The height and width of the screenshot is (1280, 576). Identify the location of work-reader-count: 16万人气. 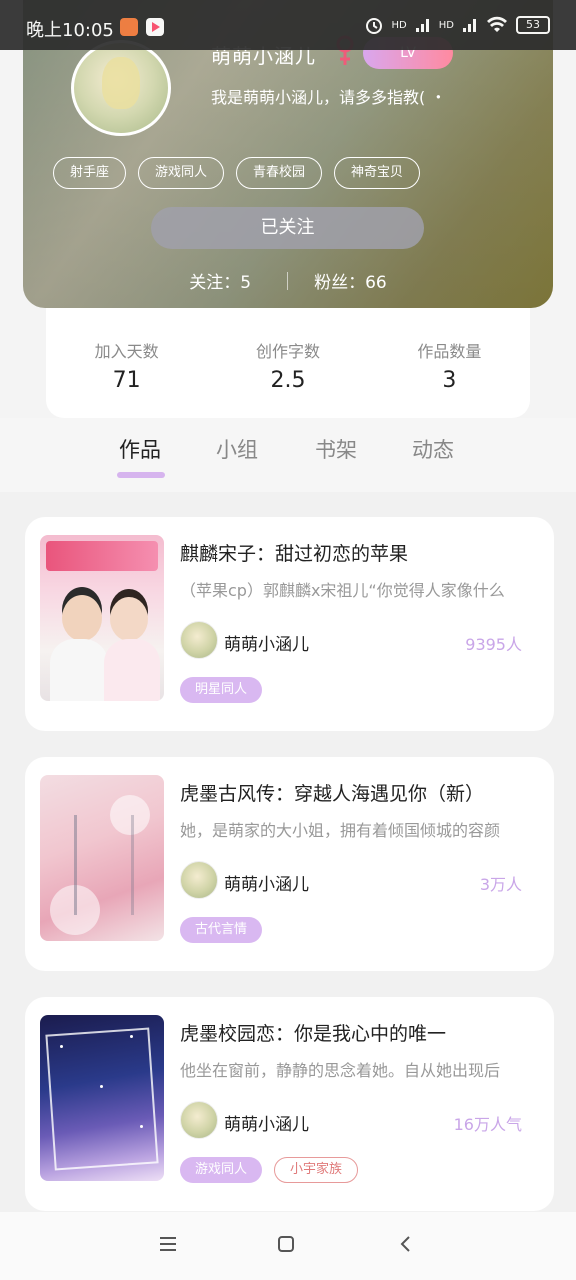
(487, 1124).